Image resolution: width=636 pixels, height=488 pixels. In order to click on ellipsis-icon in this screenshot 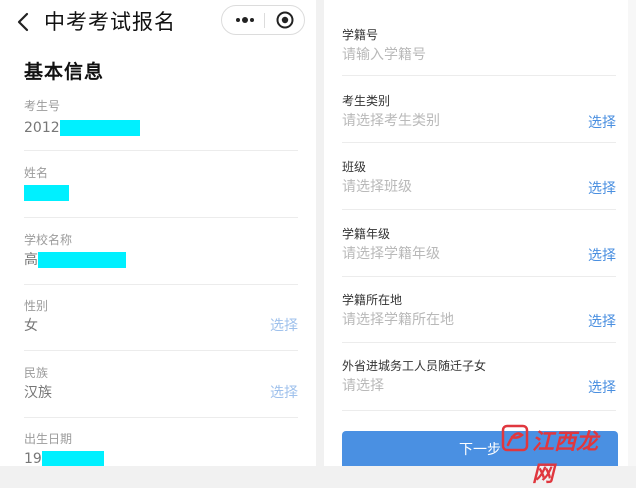, I will do `click(245, 20)`.